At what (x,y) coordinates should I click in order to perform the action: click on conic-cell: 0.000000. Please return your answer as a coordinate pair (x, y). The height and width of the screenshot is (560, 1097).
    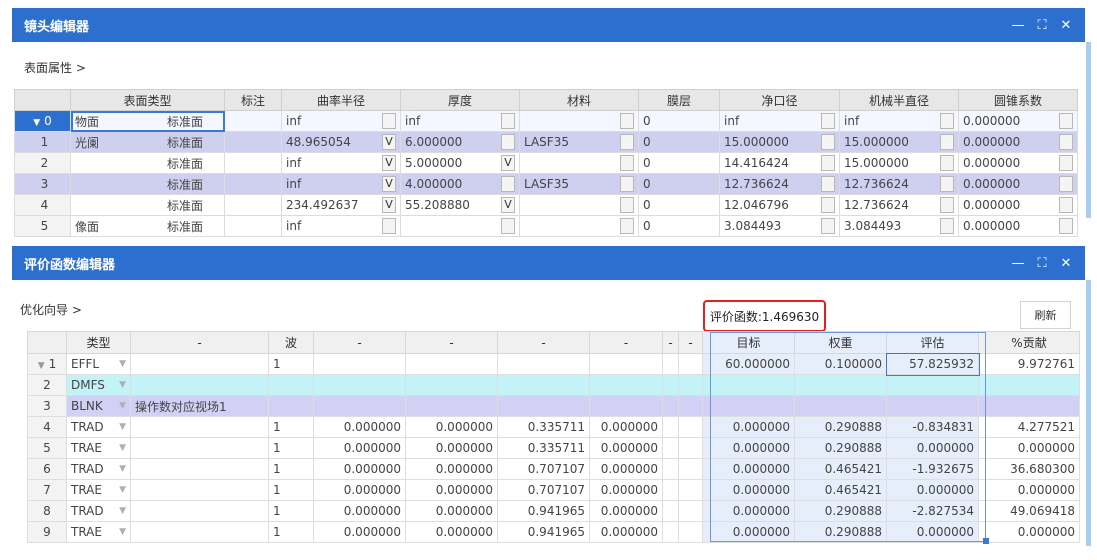
    Looking at the image, I should click on (1018, 226).